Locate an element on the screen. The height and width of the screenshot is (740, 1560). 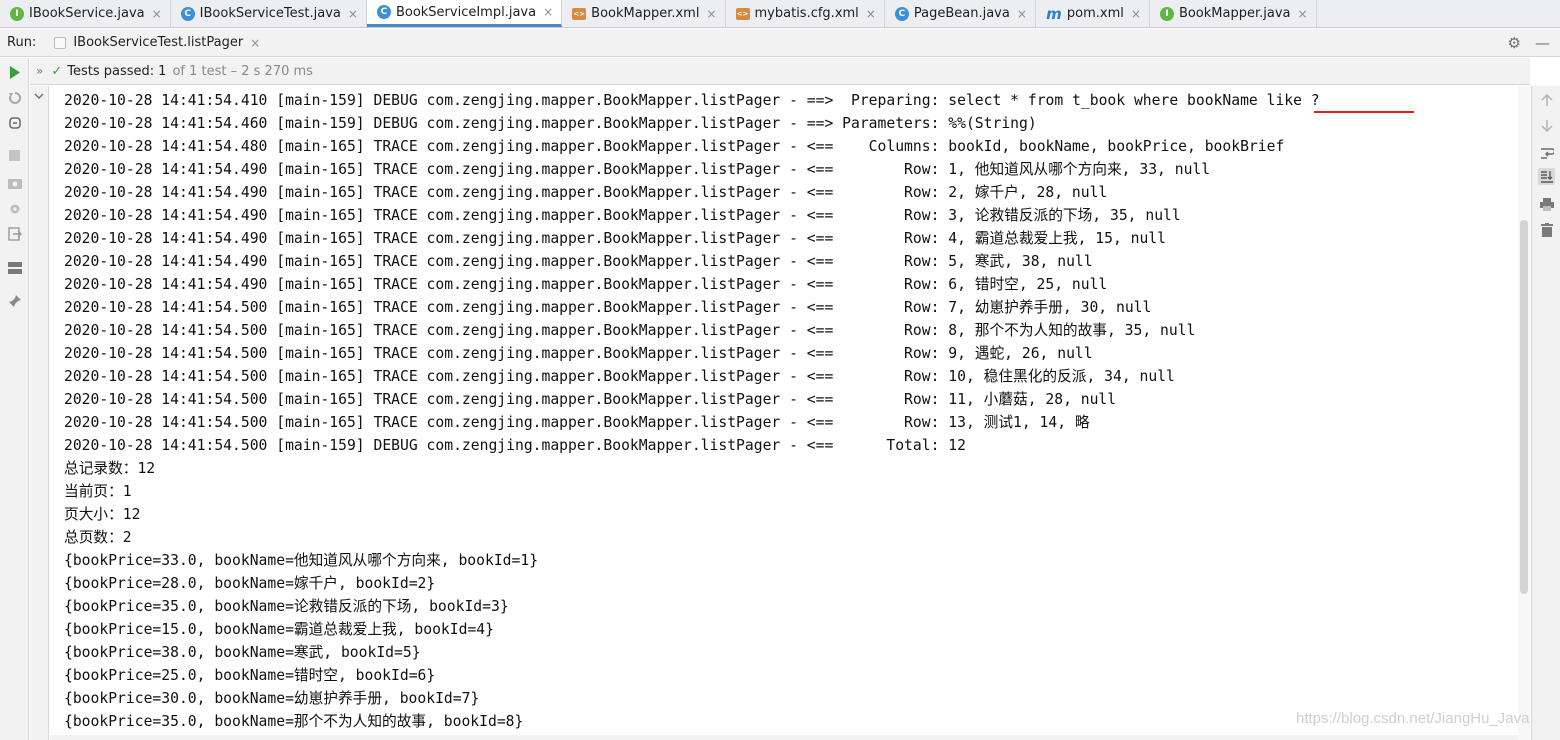
run-config-name: IBookServiceTest.listPager is located at coordinates (158, 42).